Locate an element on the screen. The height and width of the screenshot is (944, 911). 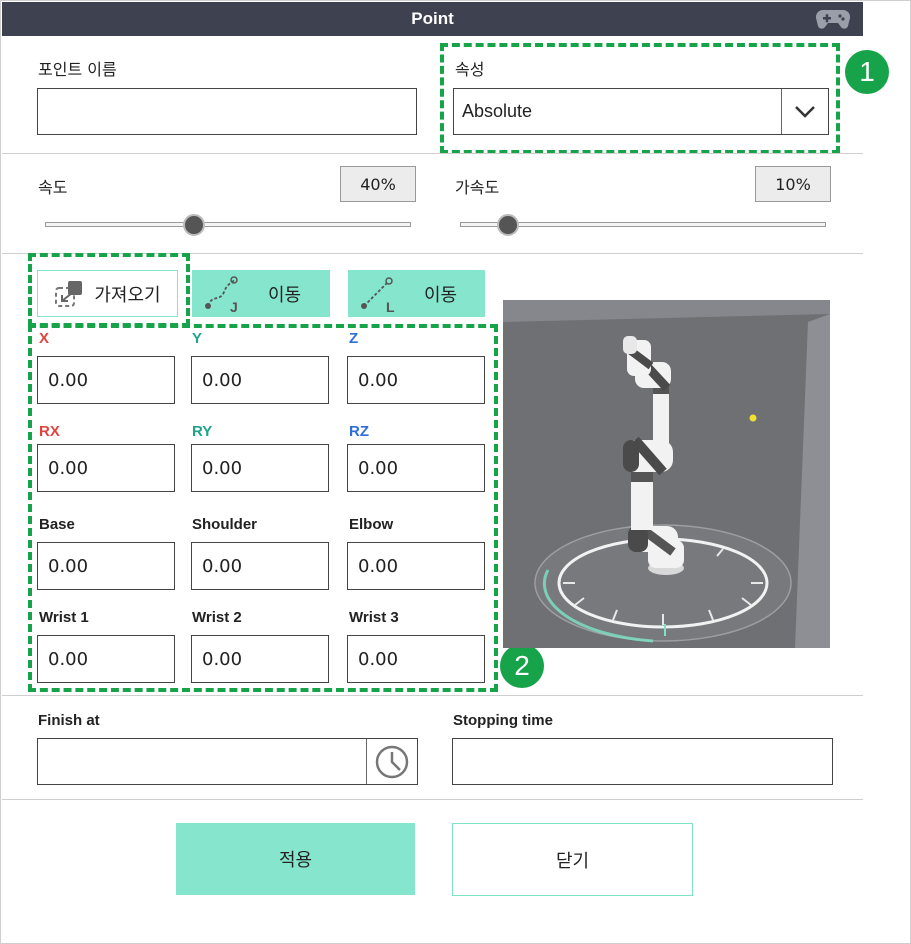
j-glyph: J is located at coordinates (234, 306).